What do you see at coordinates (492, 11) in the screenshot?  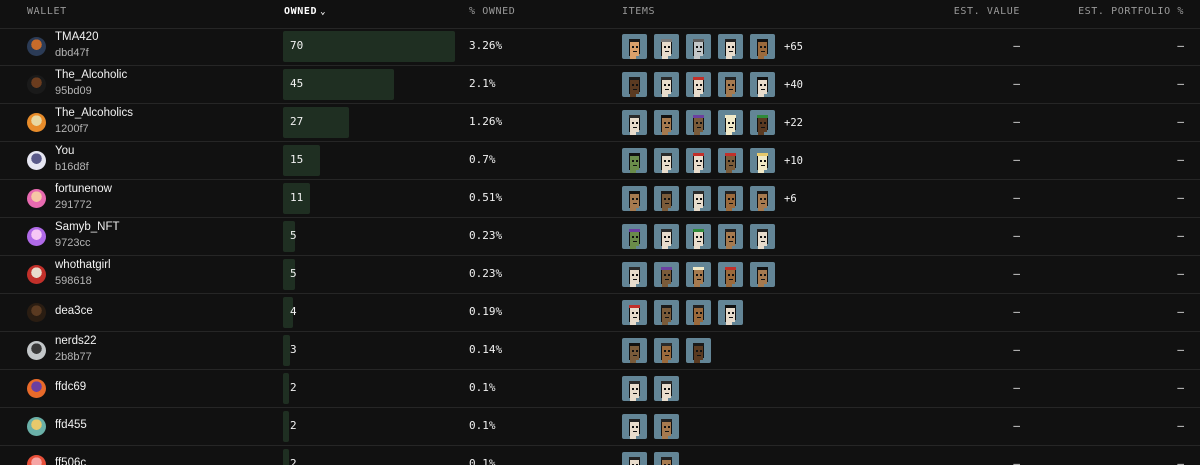 I see `column-header-pct-owned: % OWNED` at bounding box center [492, 11].